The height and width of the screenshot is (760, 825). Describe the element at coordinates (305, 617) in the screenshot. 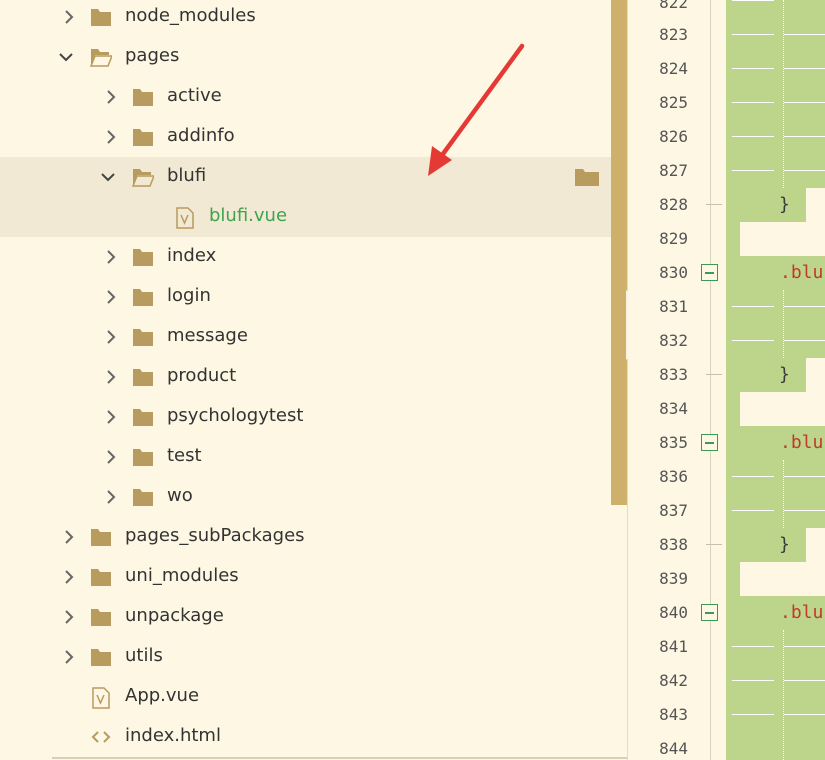

I see `tree-item-unpackage: unpackage` at that location.